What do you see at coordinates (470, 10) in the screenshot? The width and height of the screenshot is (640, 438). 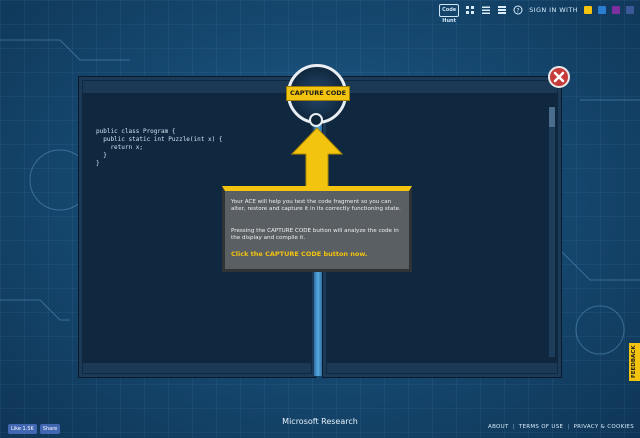 I see `grid-icon` at bounding box center [470, 10].